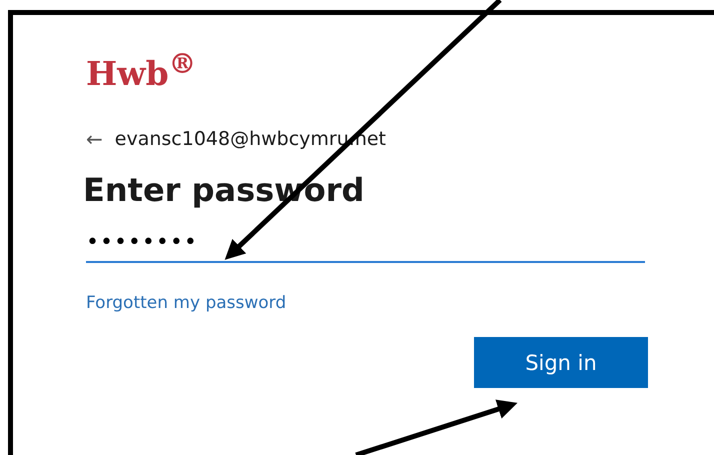 The image size is (714, 455). What do you see at coordinates (142, 71) in the screenshot?
I see `logo: Hwb$^{®}$` at bounding box center [142, 71].